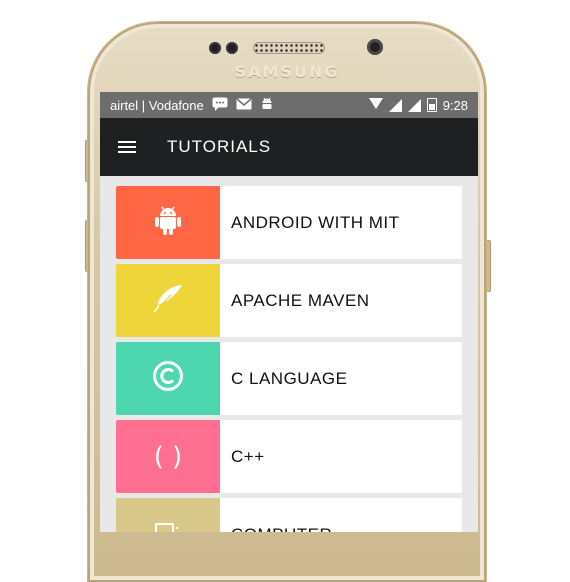 This screenshot has width=570, height=582. Describe the element at coordinates (219, 146) in the screenshot. I see `page-title: TUTORIALS` at that location.